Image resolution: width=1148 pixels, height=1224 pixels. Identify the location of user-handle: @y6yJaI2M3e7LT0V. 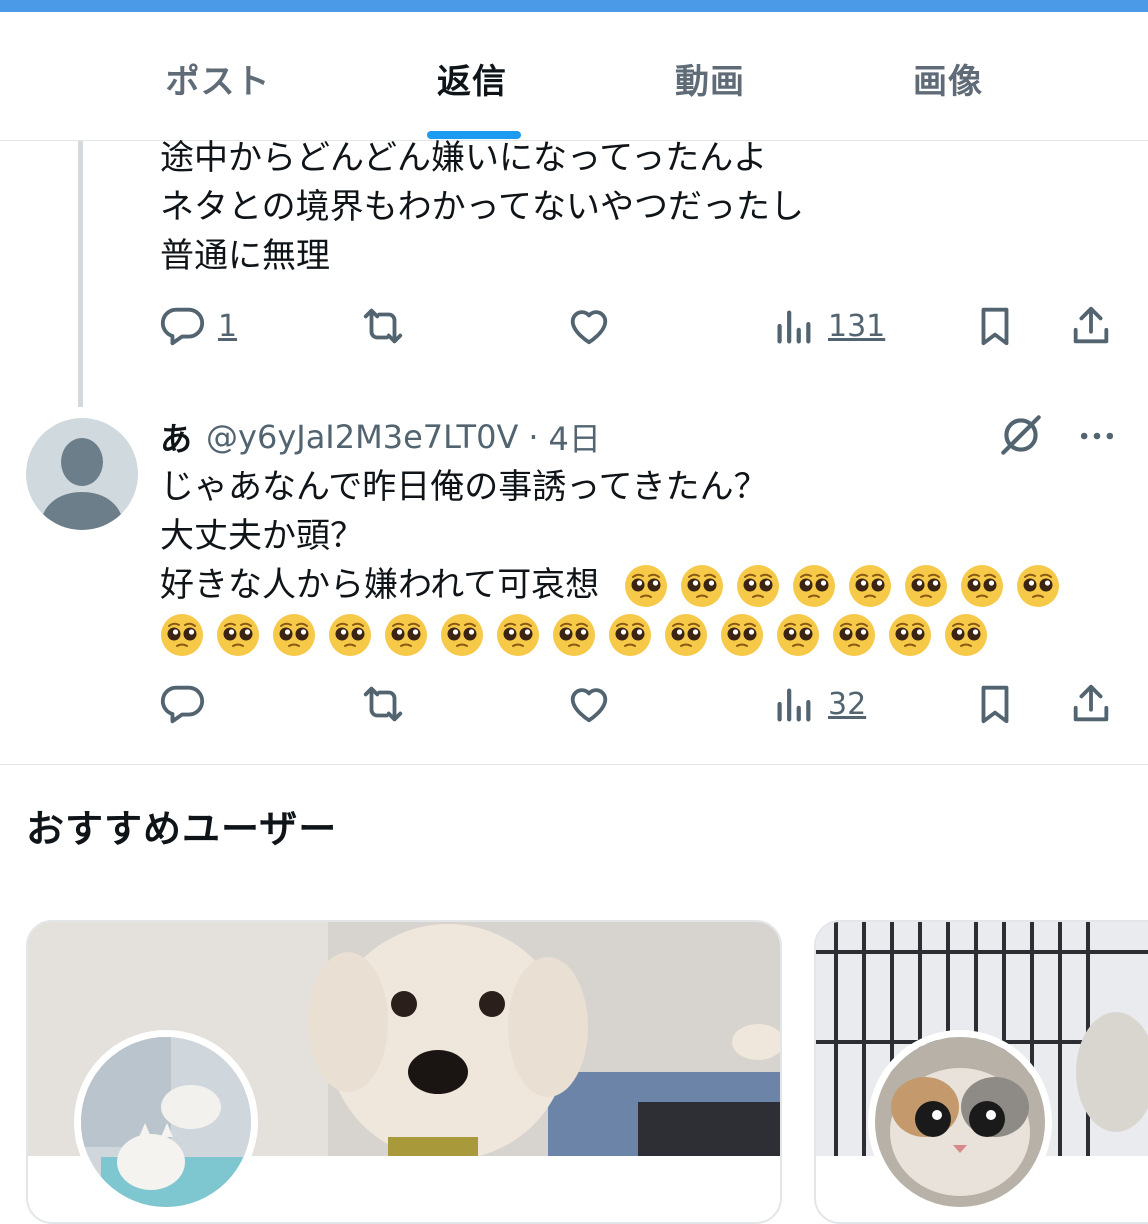
(362, 437).